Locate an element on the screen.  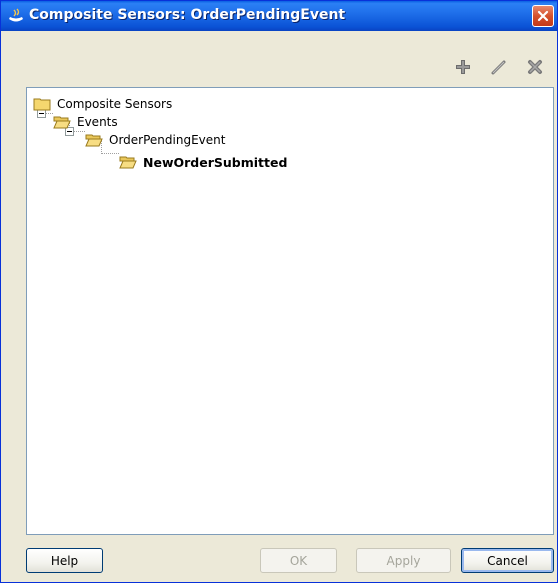
pencil-icon is located at coordinates (498, 67).